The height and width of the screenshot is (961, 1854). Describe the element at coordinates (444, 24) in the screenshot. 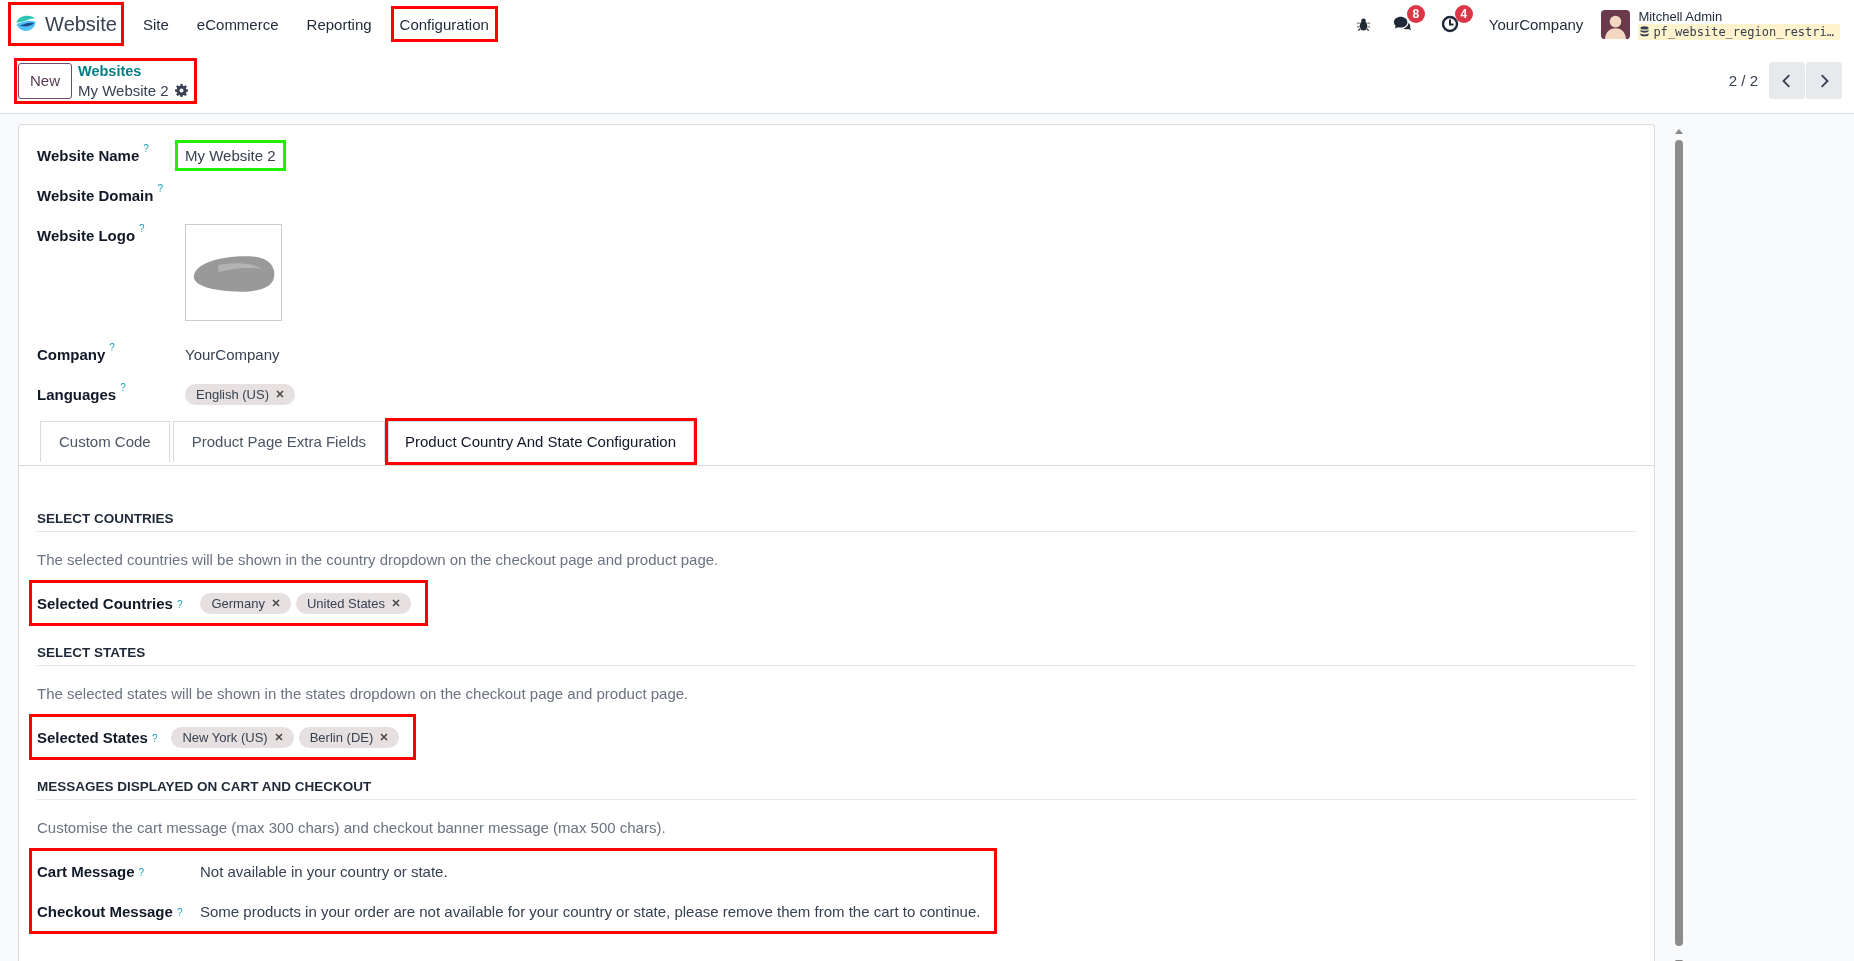

I see `menu-item: Configuration` at that location.